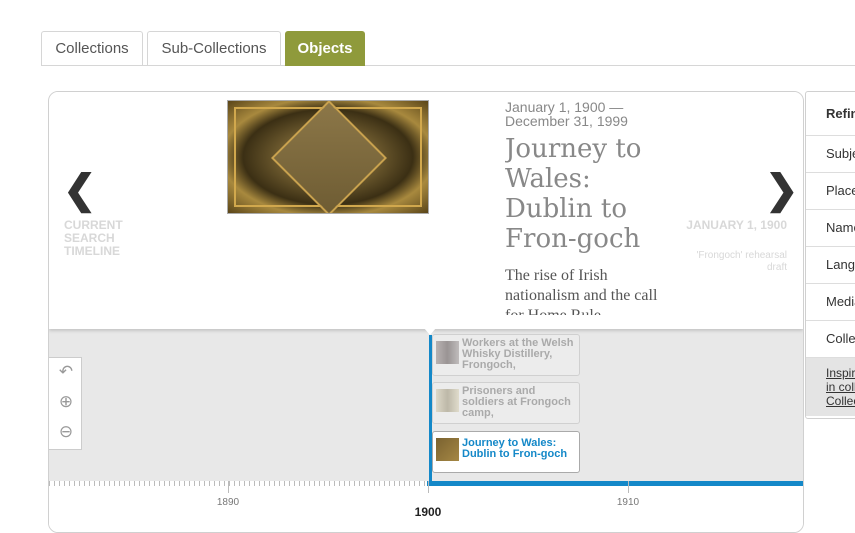 Image resolution: width=855 pixels, height=533 pixels. What do you see at coordinates (840, 387) in the screenshot?
I see `link-line: in collection` at bounding box center [840, 387].